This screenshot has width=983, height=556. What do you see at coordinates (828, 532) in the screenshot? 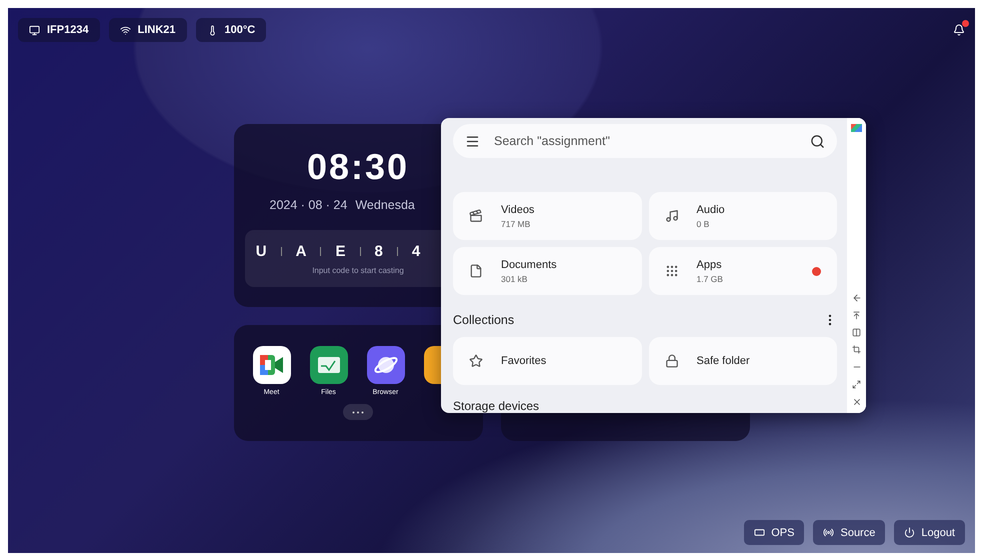
I see `broadcast-icon` at bounding box center [828, 532].